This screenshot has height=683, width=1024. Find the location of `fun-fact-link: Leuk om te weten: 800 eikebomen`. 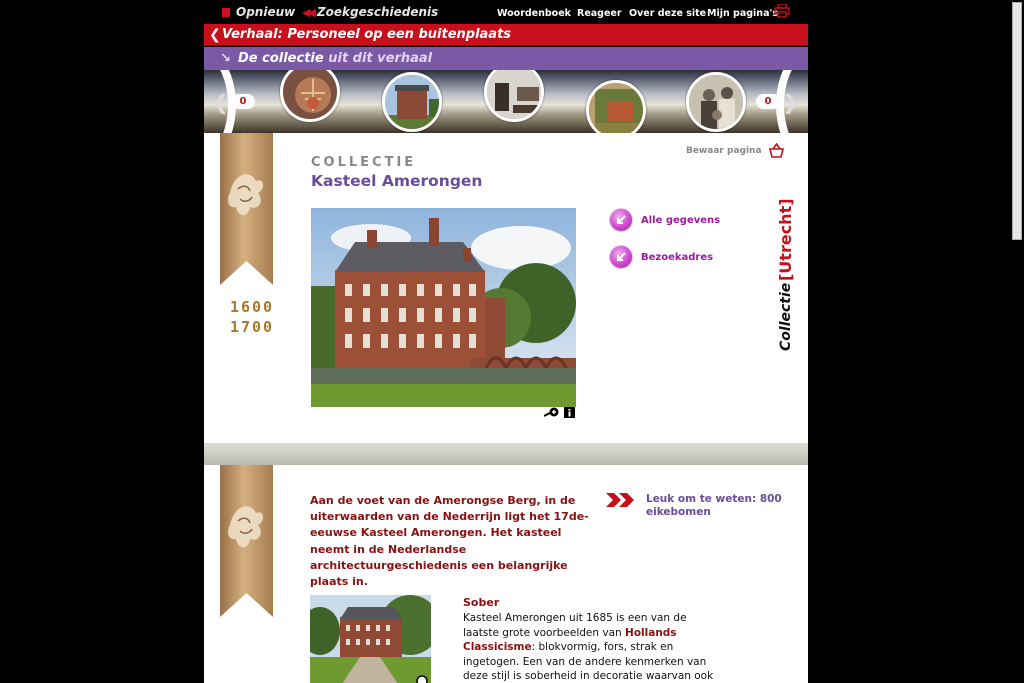

fun-fact-link: Leuk om te weten: 800 eikebomen is located at coordinates (701, 506).